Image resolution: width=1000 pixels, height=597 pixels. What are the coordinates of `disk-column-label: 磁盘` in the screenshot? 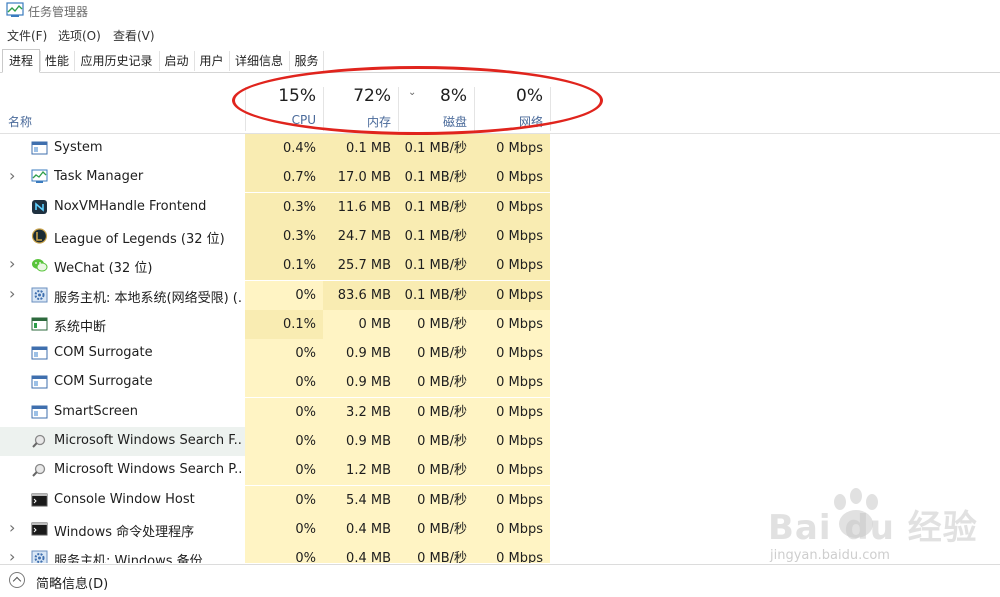 It's located at (434, 121).